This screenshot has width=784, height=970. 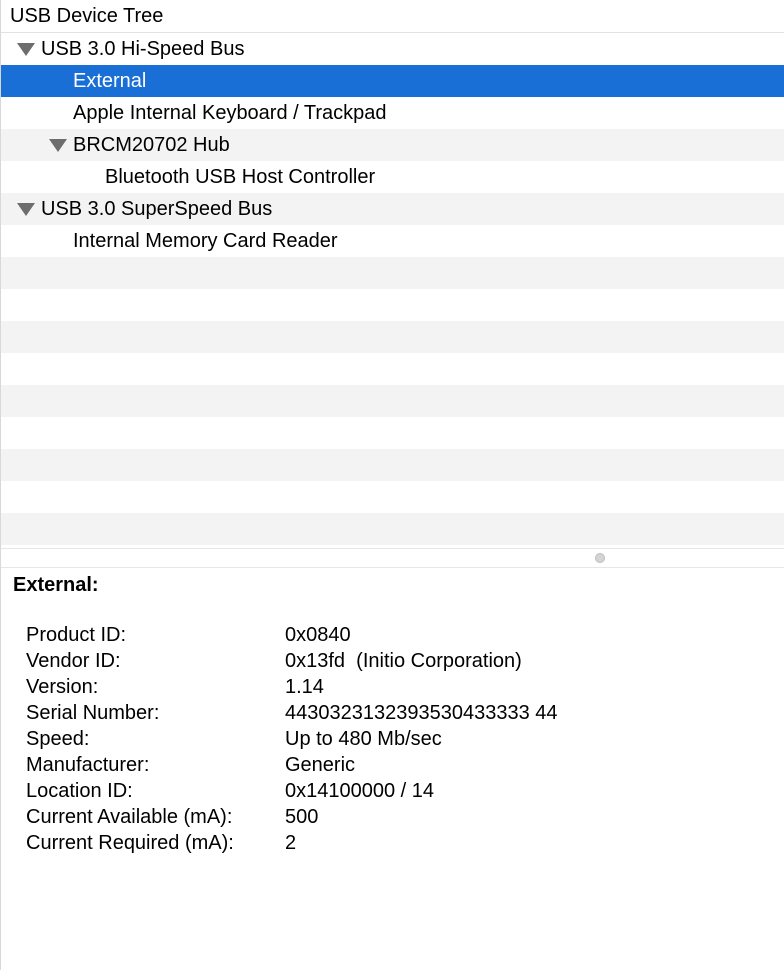 I want to click on property-value: 0x0840, so click(x=318, y=635).